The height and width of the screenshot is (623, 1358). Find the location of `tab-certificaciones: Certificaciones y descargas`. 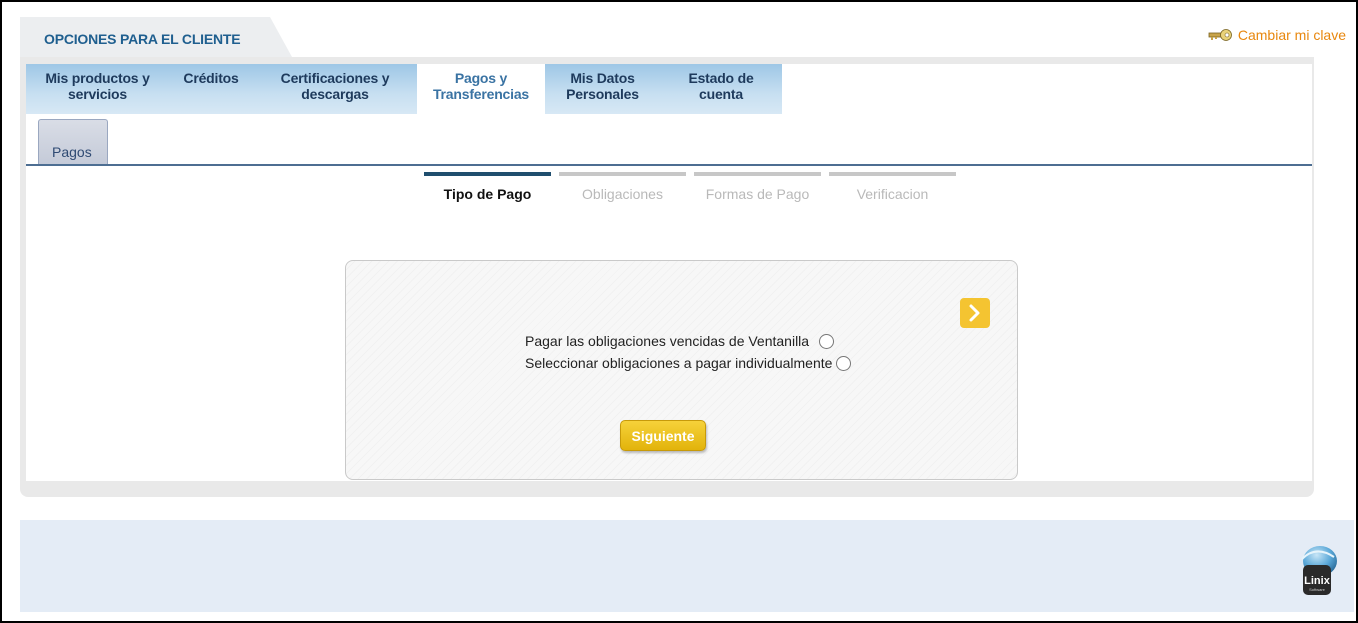

tab-certificaciones: Certificaciones y descargas is located at coordinates (335, 89).